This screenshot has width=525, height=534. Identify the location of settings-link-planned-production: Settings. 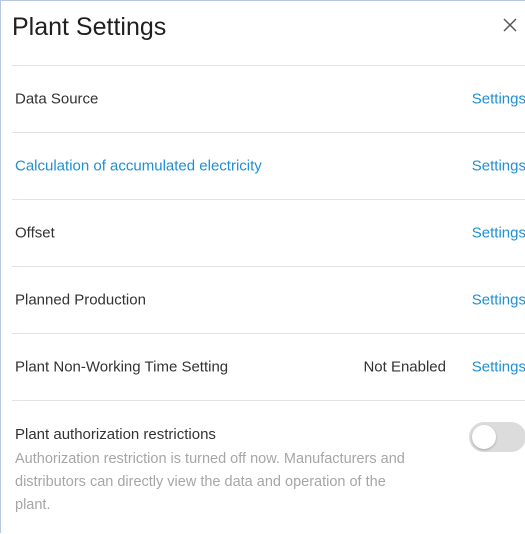
(498, 300).